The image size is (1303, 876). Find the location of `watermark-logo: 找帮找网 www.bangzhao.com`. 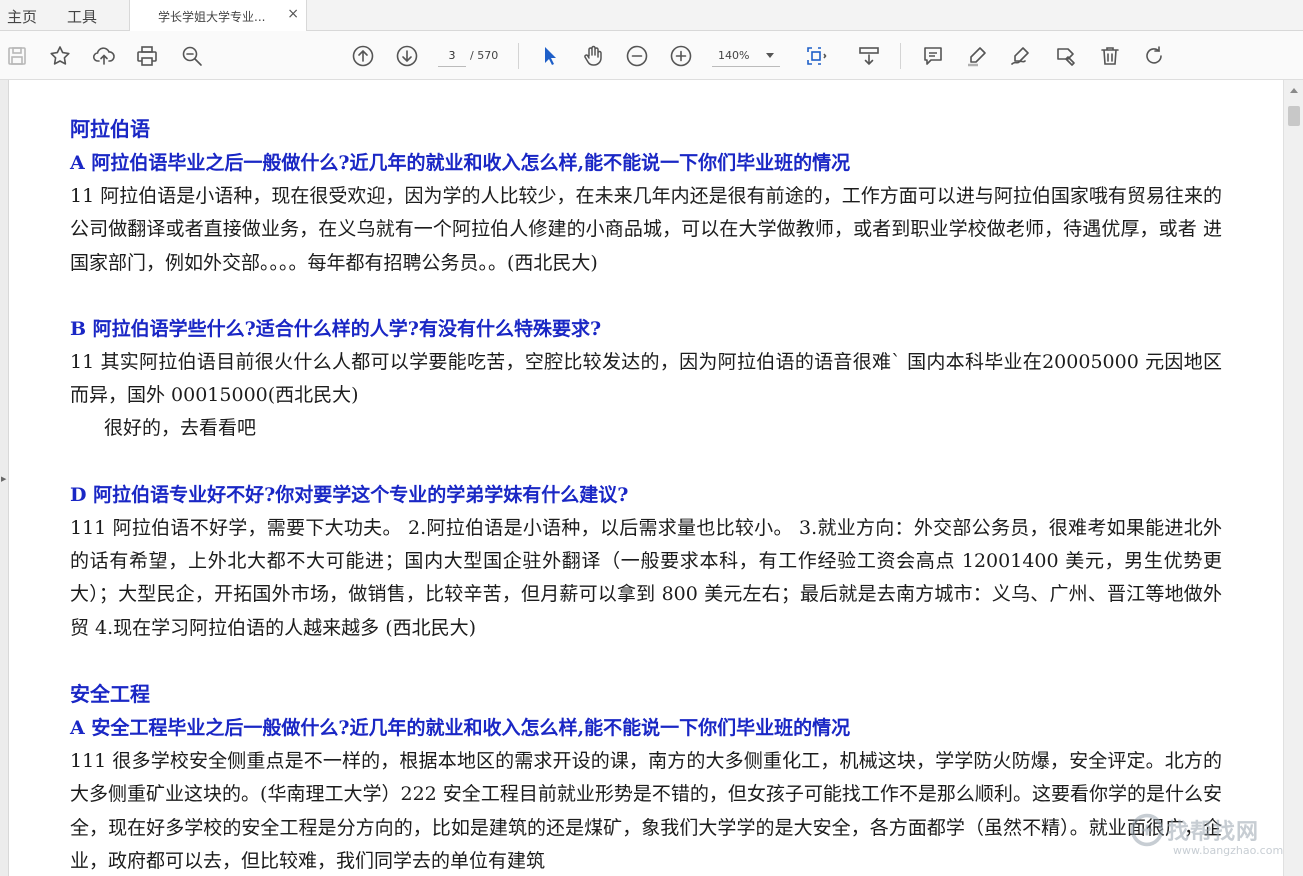

watermark-logo: 找帮找网 www.bangzhao.com is located at coordinates (1206, 839).